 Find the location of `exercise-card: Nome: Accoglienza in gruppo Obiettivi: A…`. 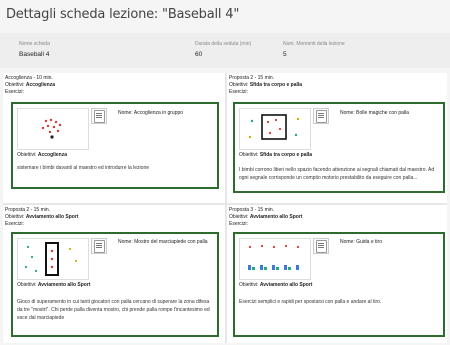

exercise-card: Nome: Accoglienza in gruppo Obiettivi: A… is located at coordinates (115, 145).